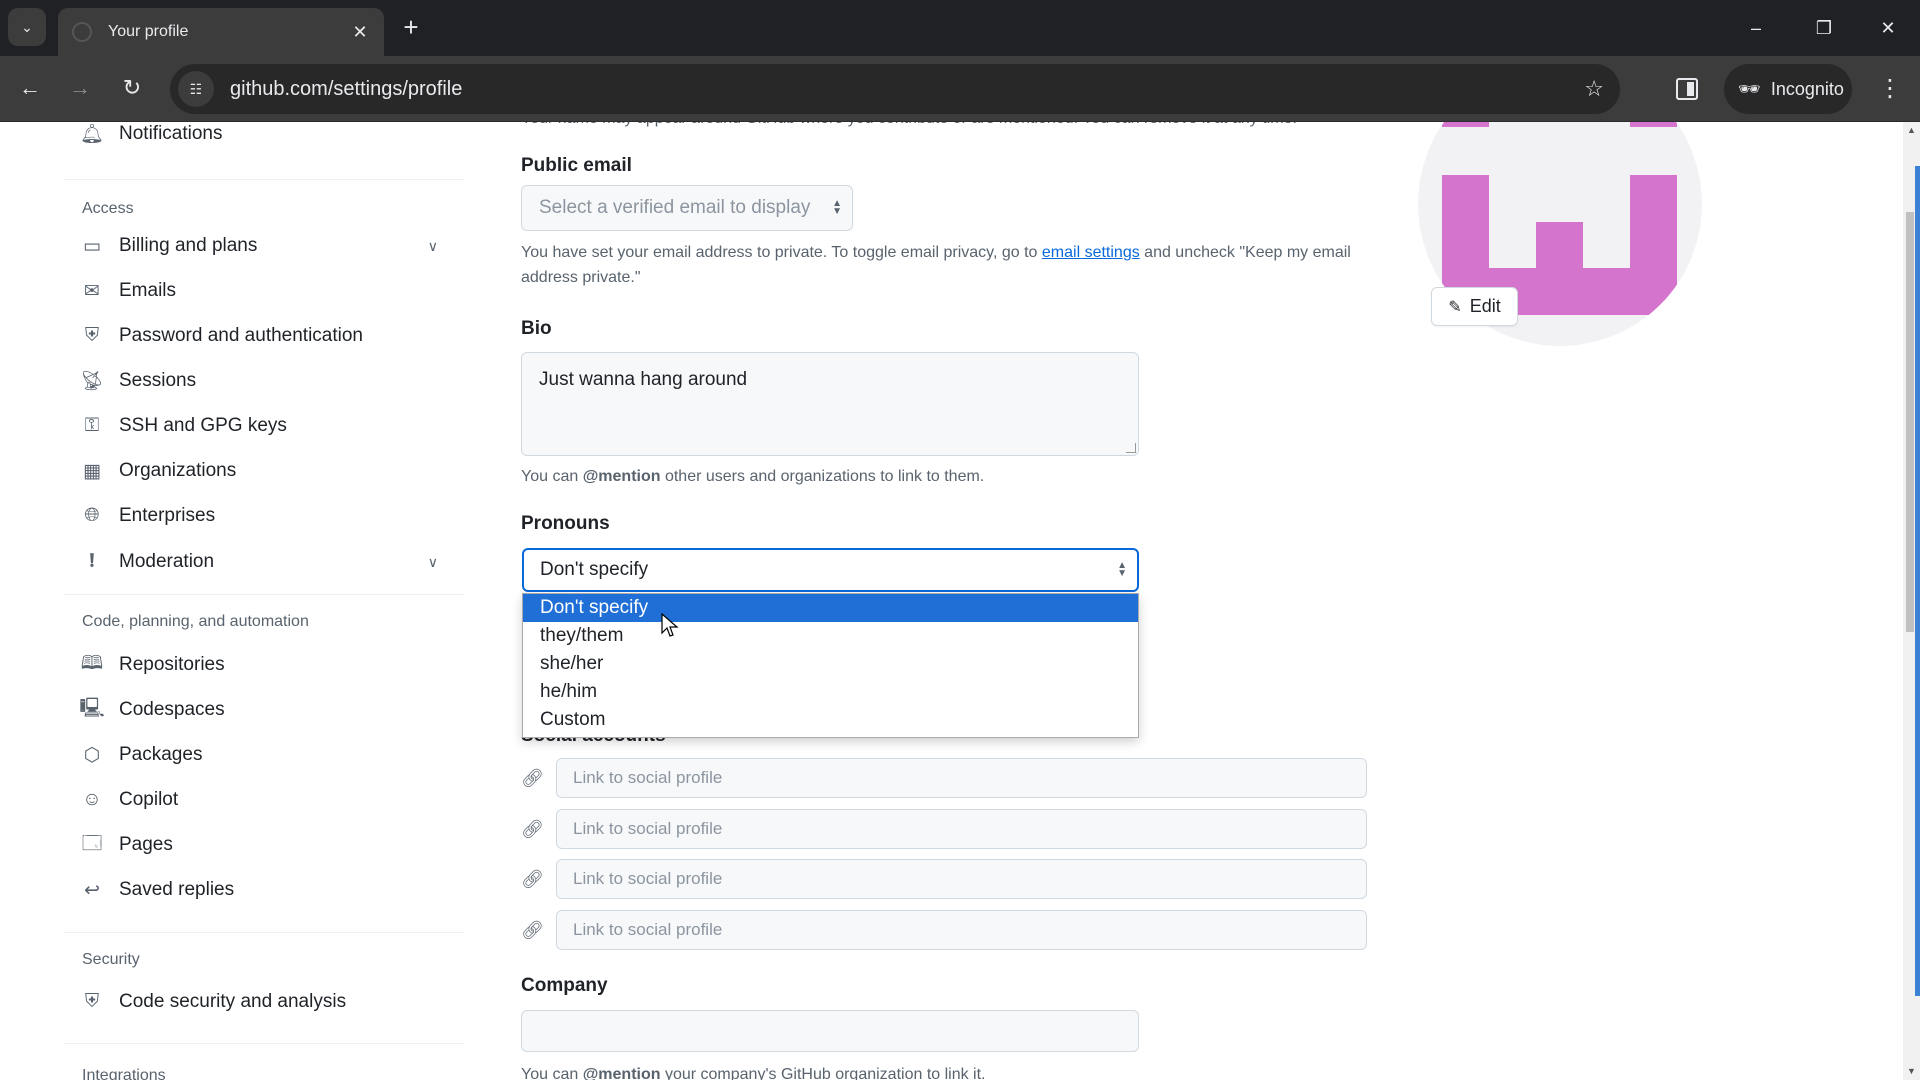 This screenshot has height=1080, width=1920. I want to click on page-scrollbar: ▲ ▼, so click(1911, 601).